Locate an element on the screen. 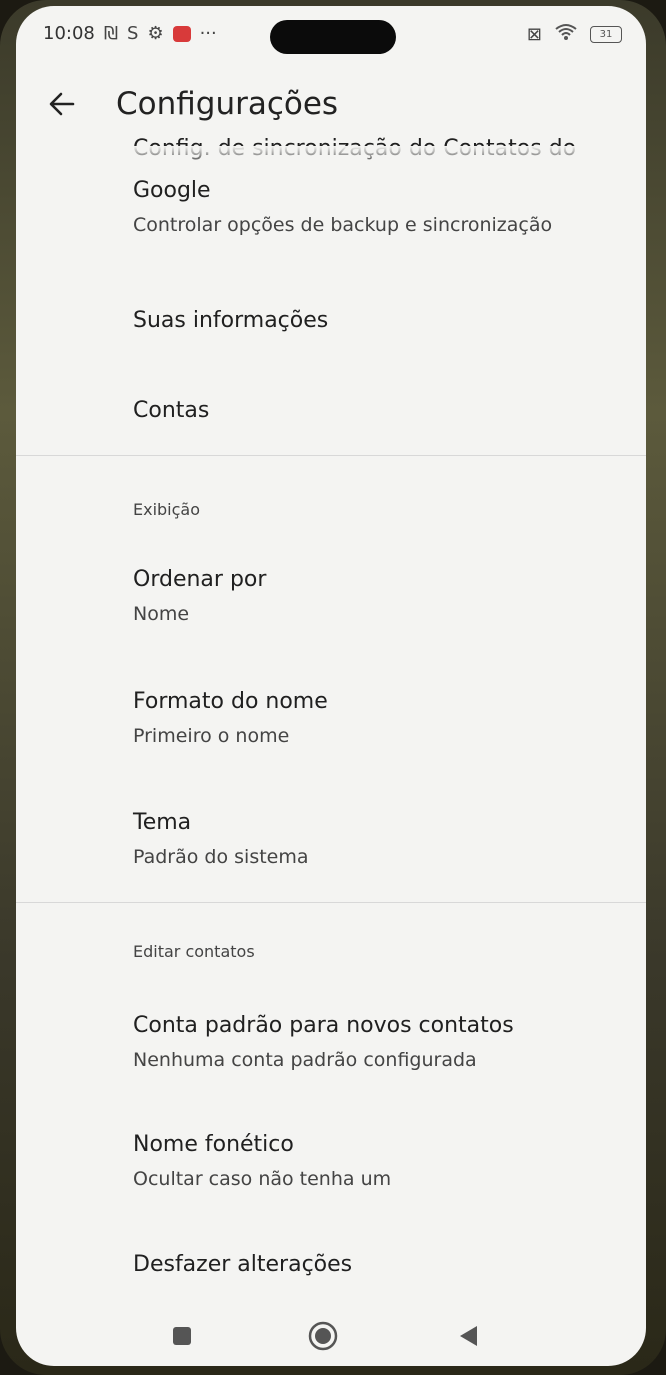 The image size is (666, 1375). app-bar: Configurações is located at coordinates (331, 108).